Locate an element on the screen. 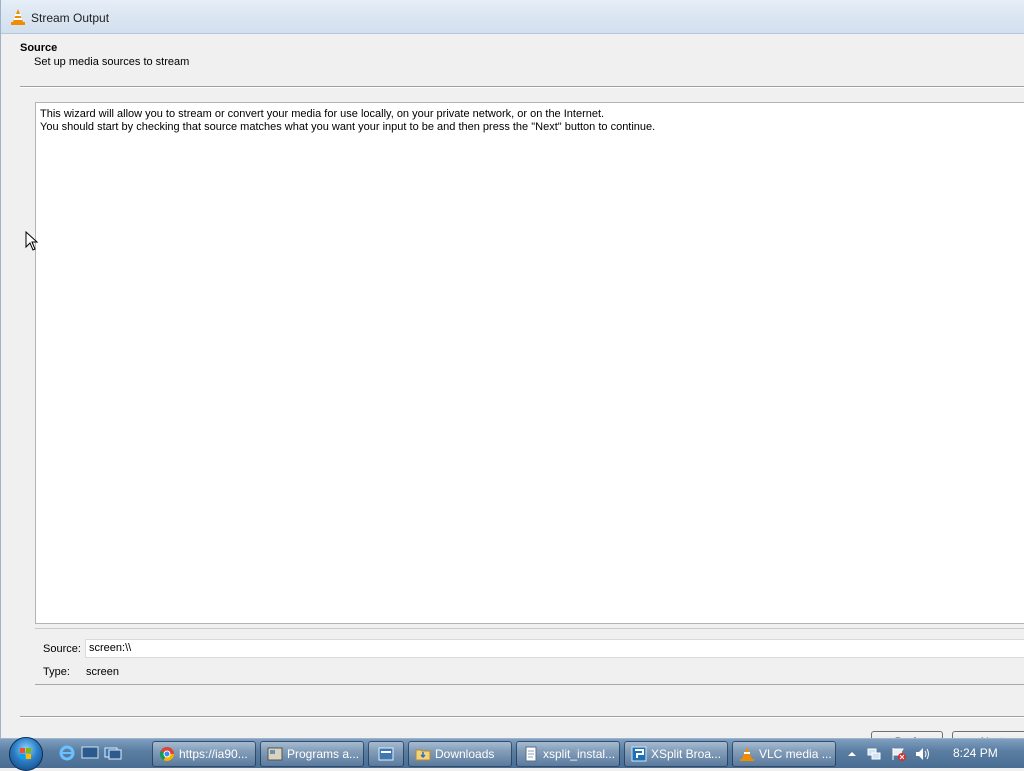  taskbar-item-downloads: Downloads is located at coordinates (460, 754).